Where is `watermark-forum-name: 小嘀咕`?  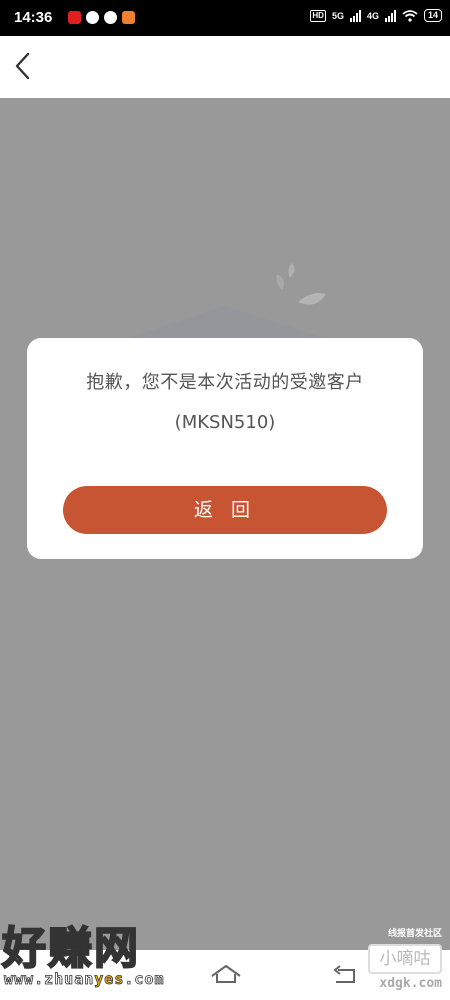
watermark-forum-name: 小嘀咕 is located at coordinates (405, 959).